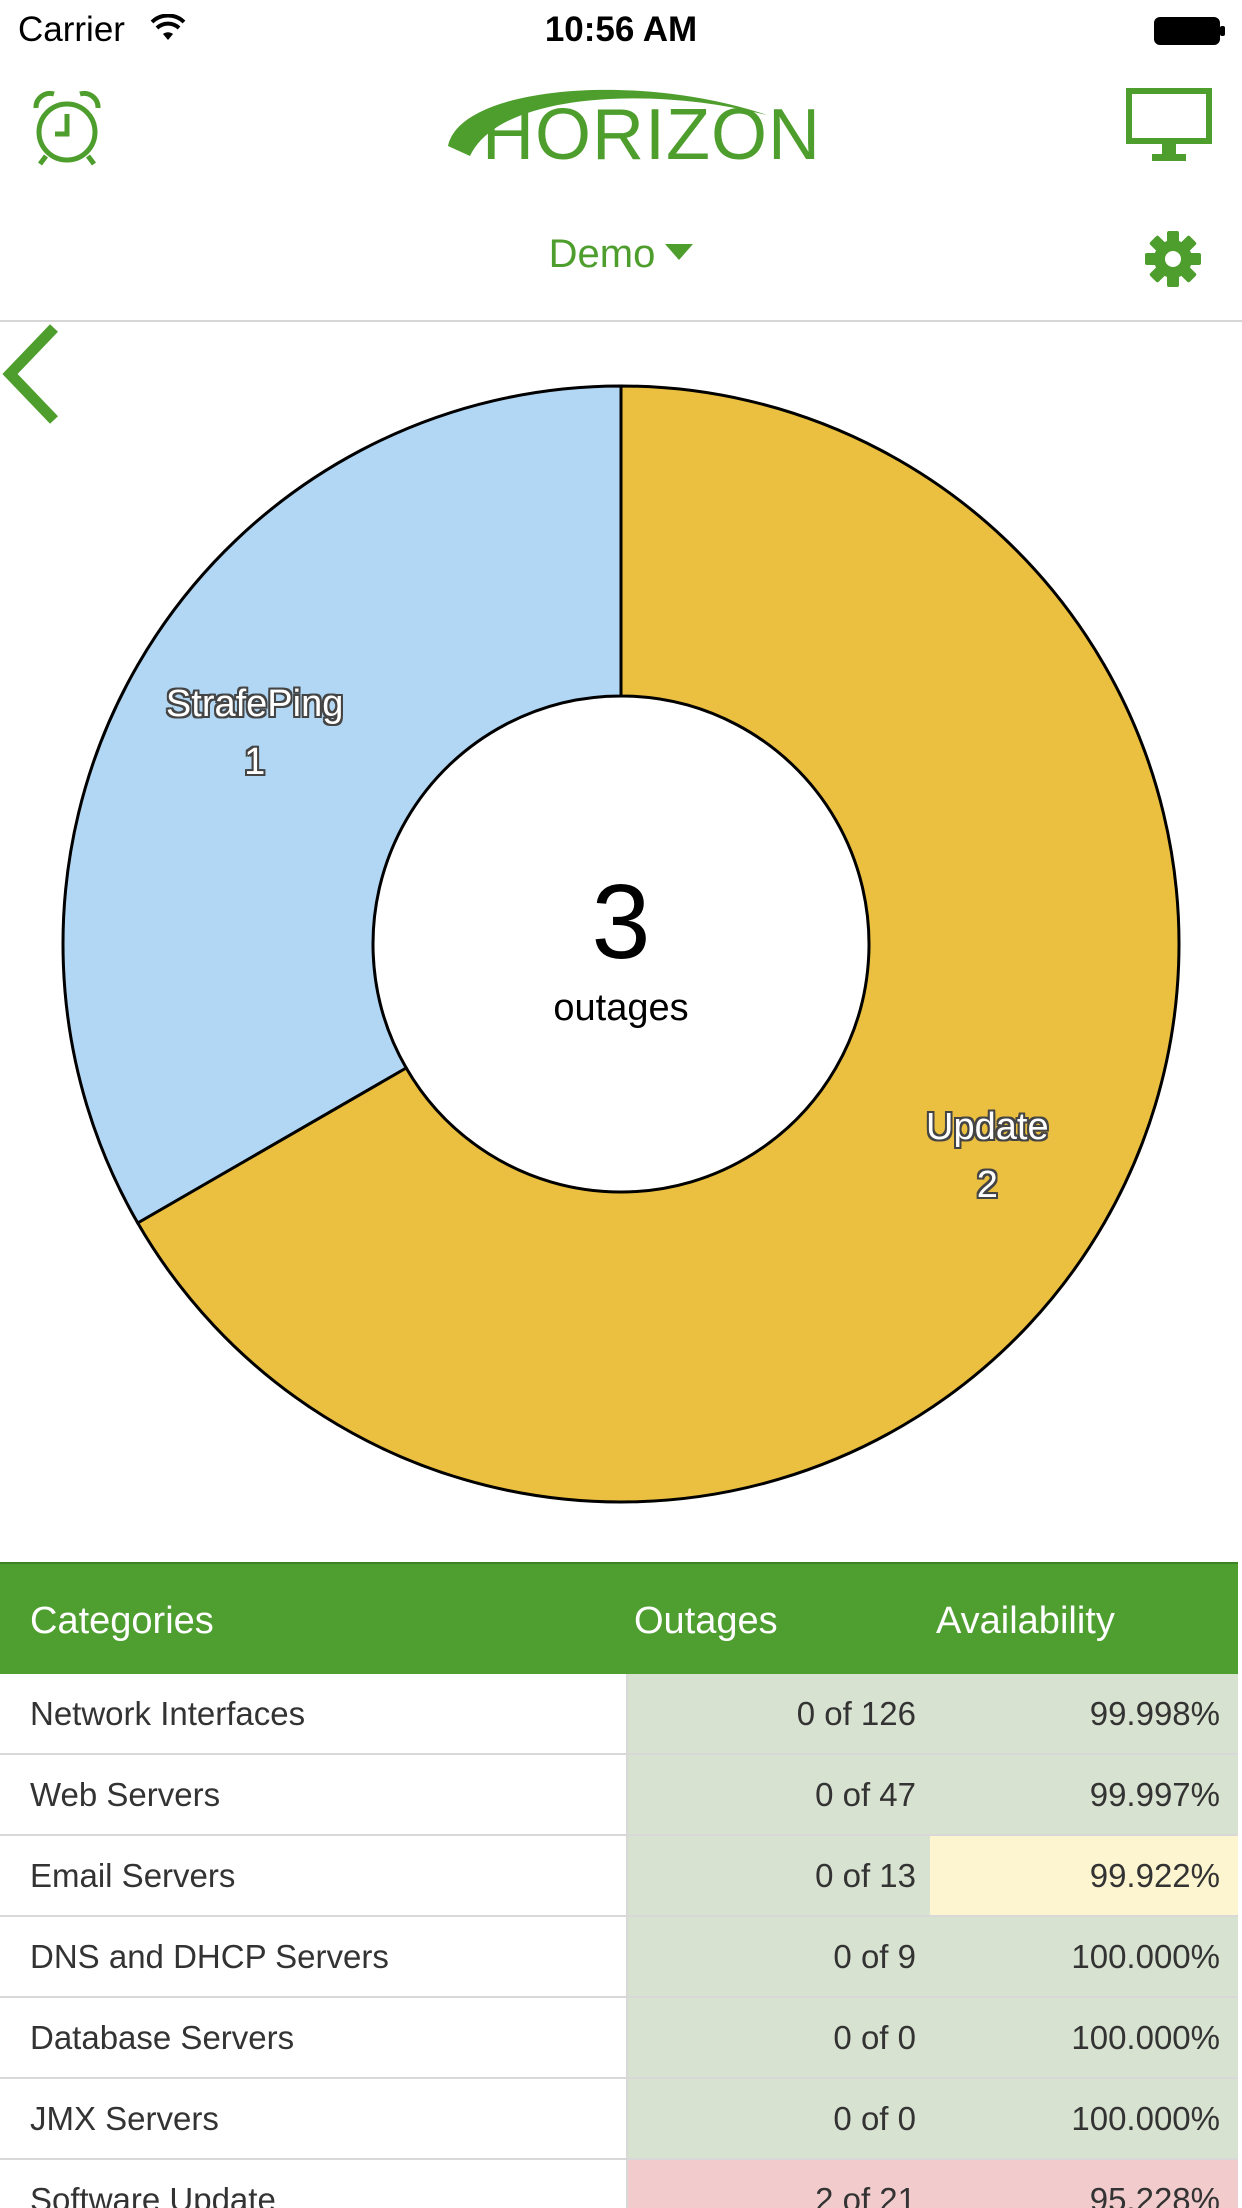  What do you see at coordinates (621, 922) in the screenshot?
I see `outage-total-value: 3` at bounding box center [621, 922].